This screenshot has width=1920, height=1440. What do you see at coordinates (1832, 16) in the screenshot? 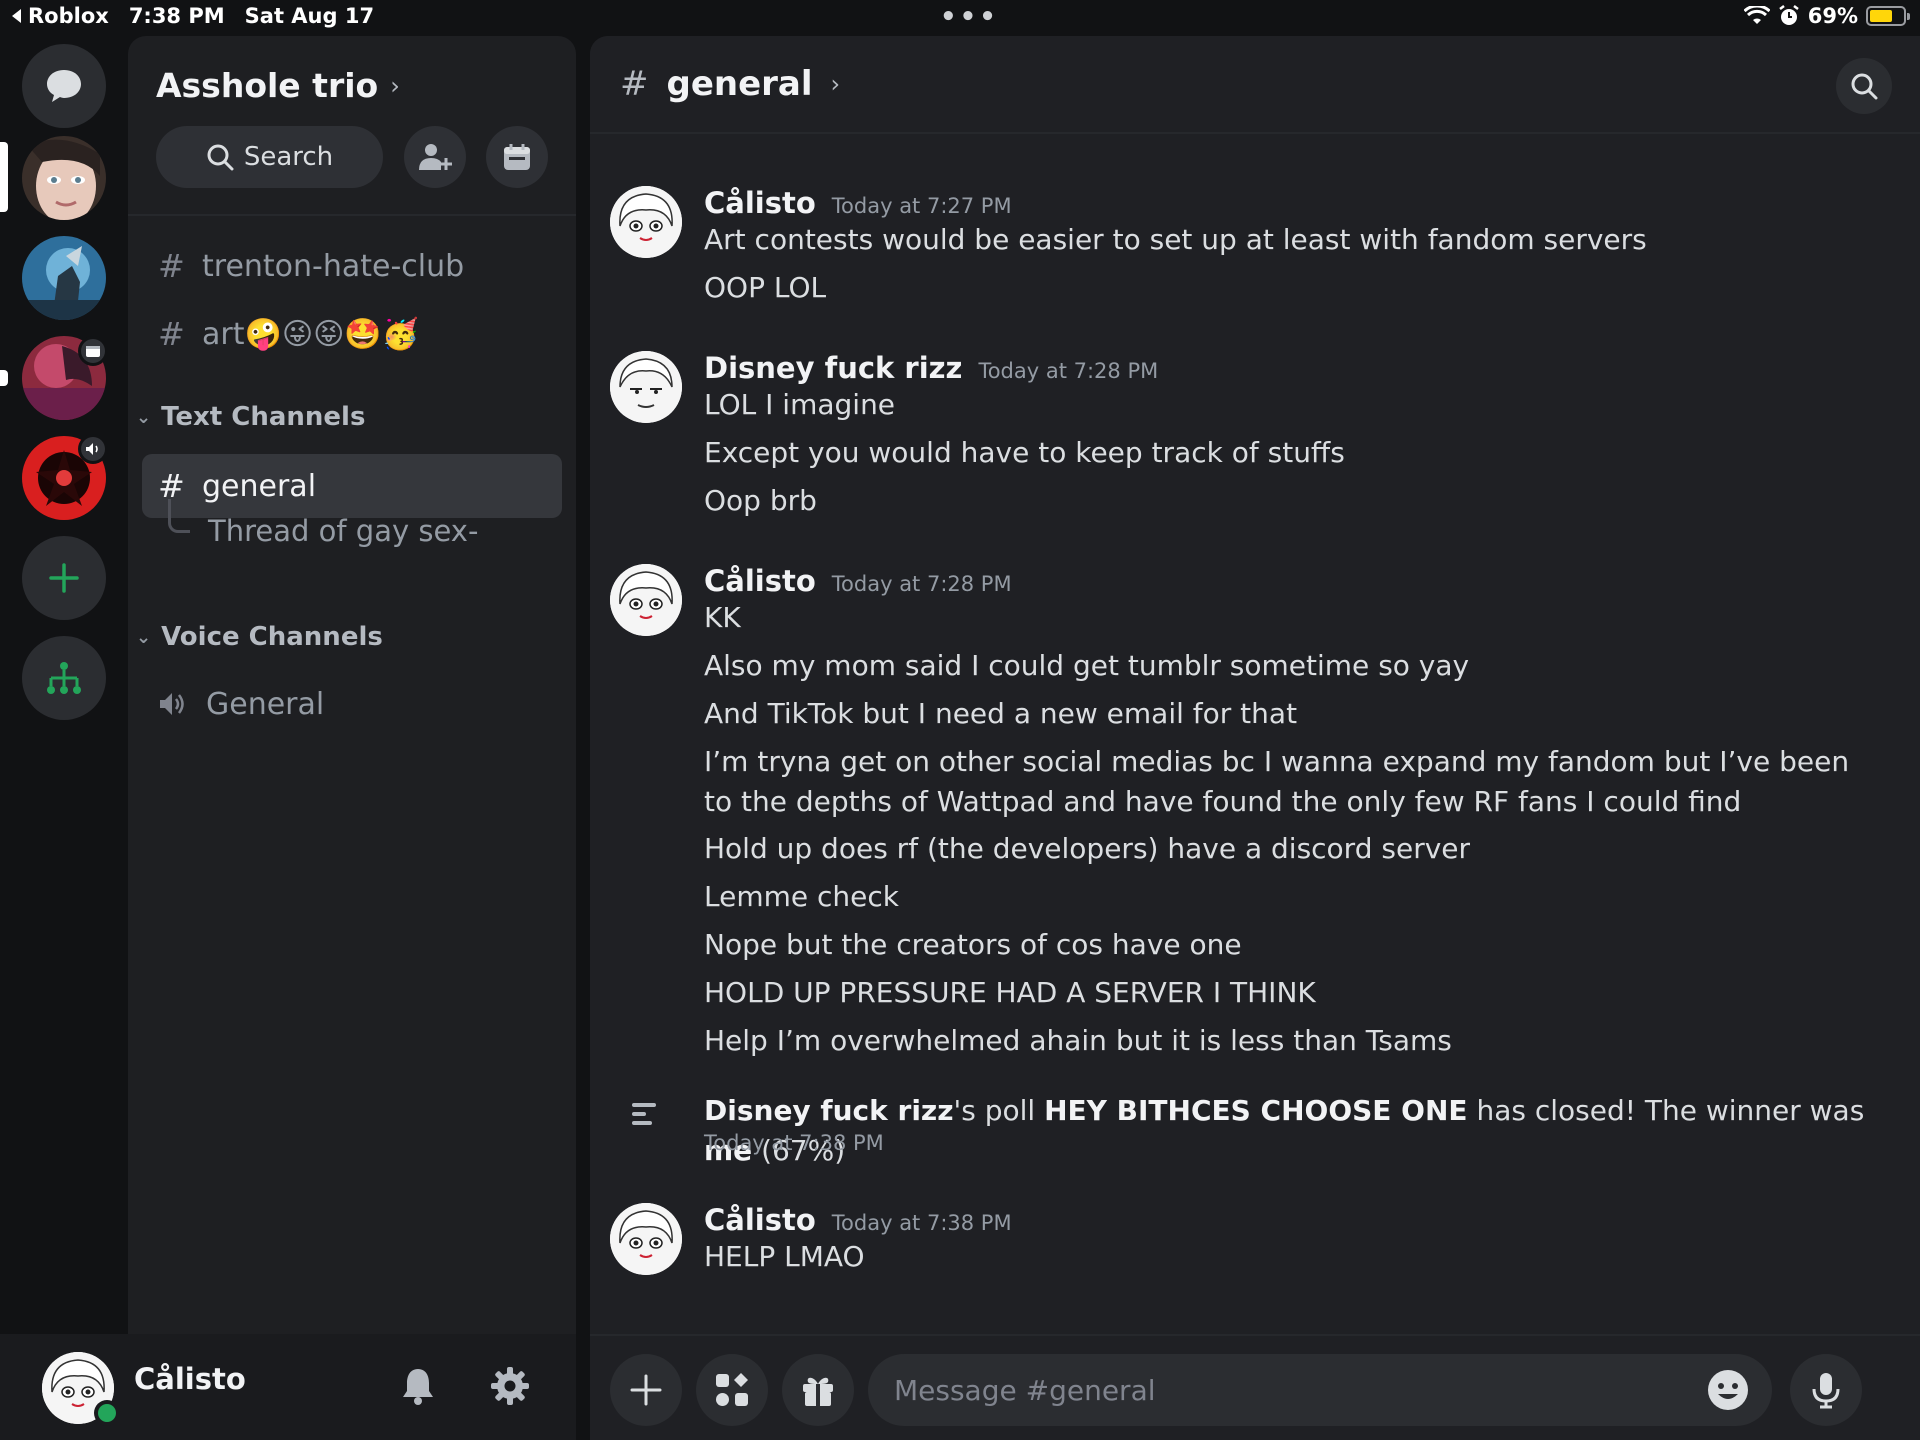
I see `battery-percent: 69%` at bounding box center [1832, 16].